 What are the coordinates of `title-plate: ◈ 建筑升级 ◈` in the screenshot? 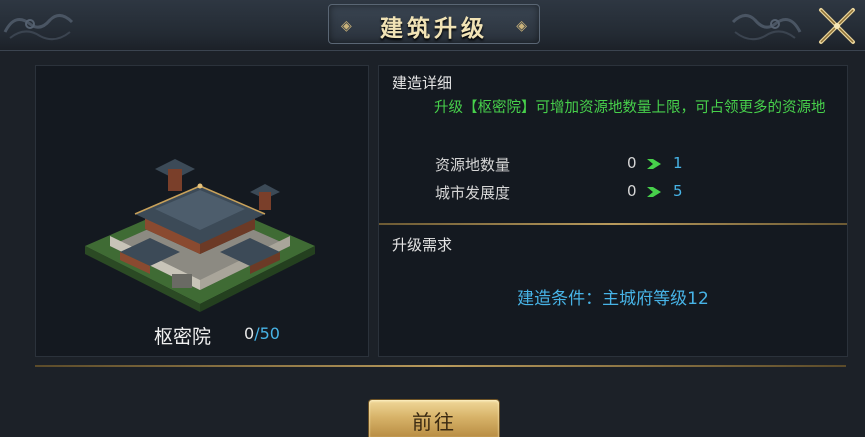 It's located at (434, 24).